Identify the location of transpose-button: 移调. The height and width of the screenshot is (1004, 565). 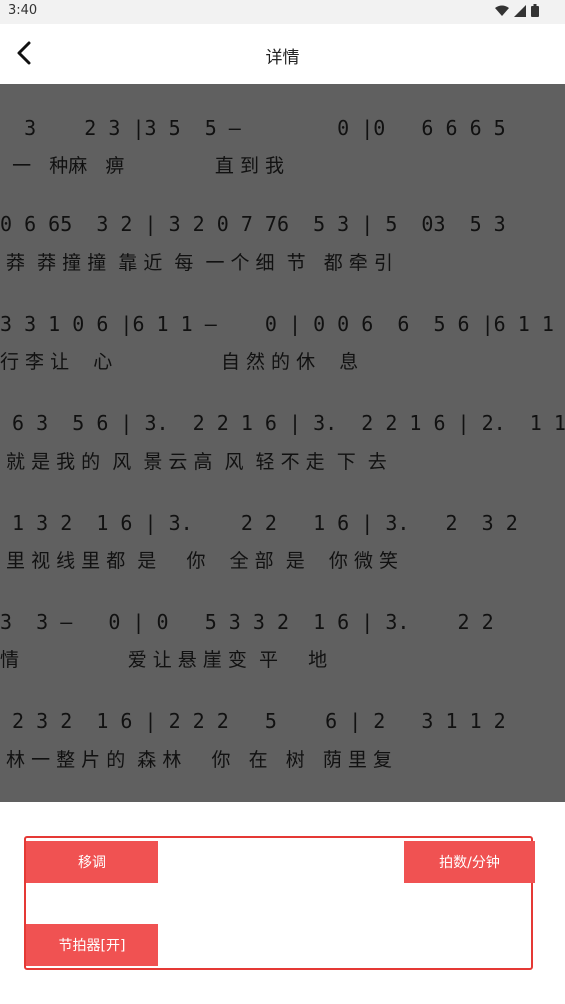
(92, 862).